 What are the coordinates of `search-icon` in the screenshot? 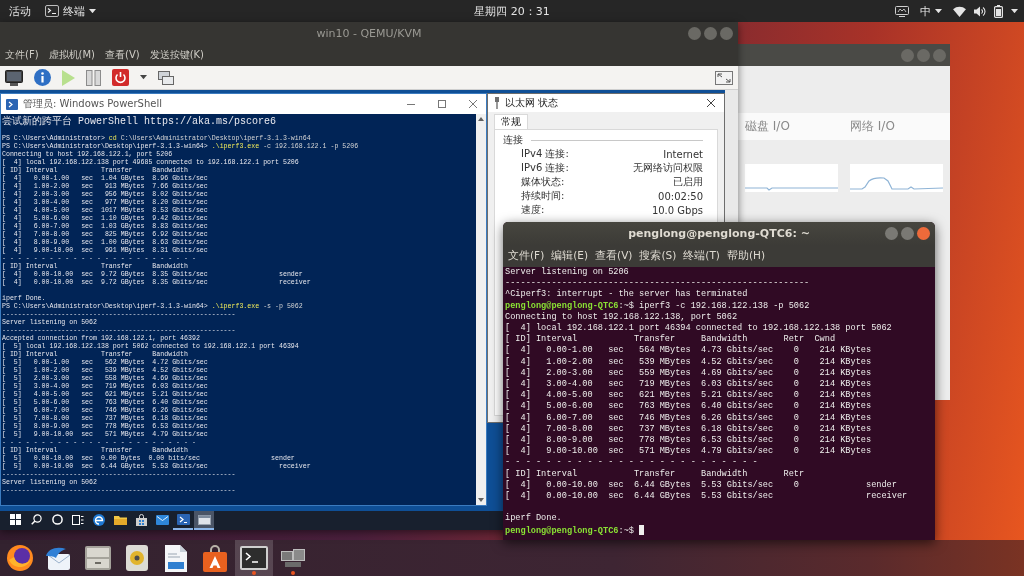 It's located at (36, 519).